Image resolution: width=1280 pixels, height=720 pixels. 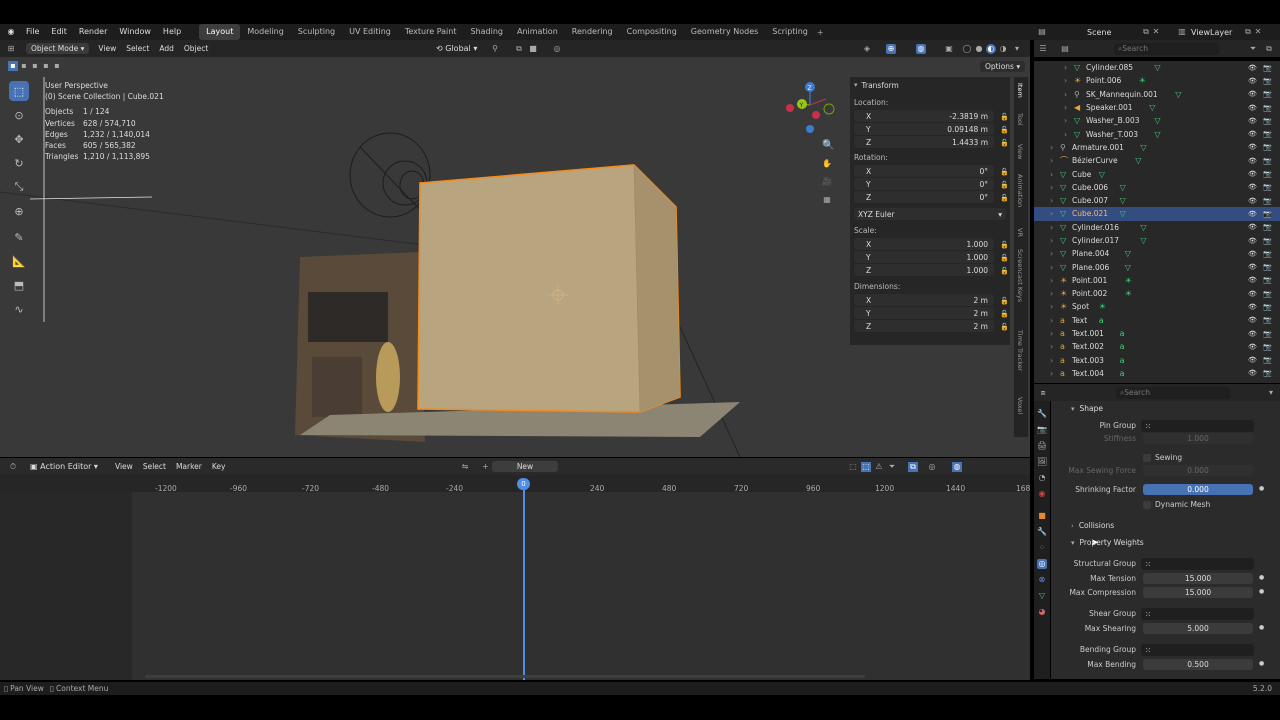 What do you see at coordinates (135, 32) in the screenshot?
I see `menu-window: Window` at bounding box center [135, 32].